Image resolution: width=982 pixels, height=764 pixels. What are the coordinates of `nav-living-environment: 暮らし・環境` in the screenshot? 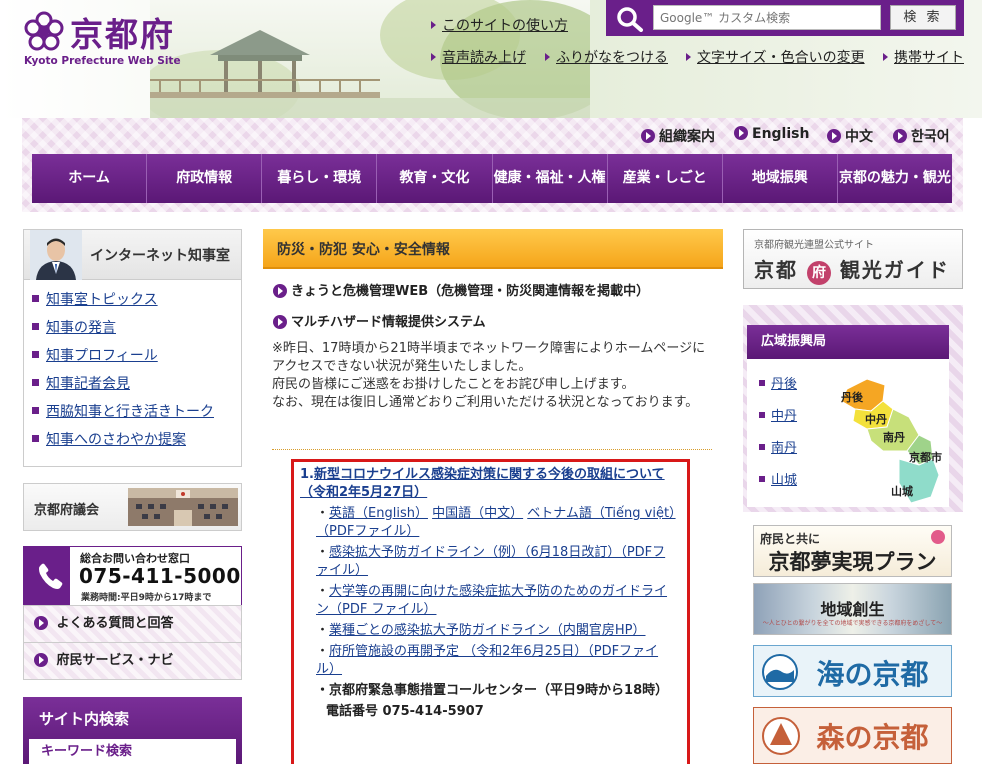 It's located at (320, 178).